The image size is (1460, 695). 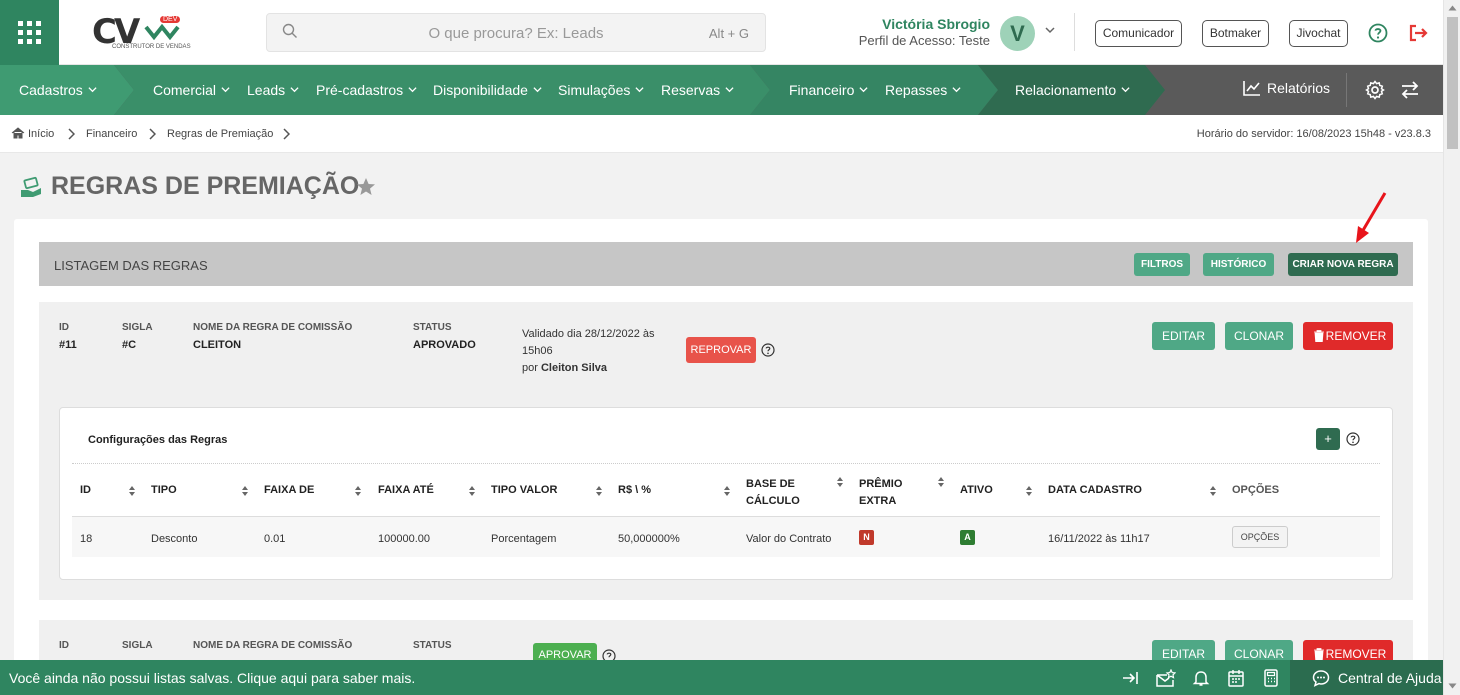 I want to click on cell-faixa-ate: 100000.00, so click(x=404, y=539).